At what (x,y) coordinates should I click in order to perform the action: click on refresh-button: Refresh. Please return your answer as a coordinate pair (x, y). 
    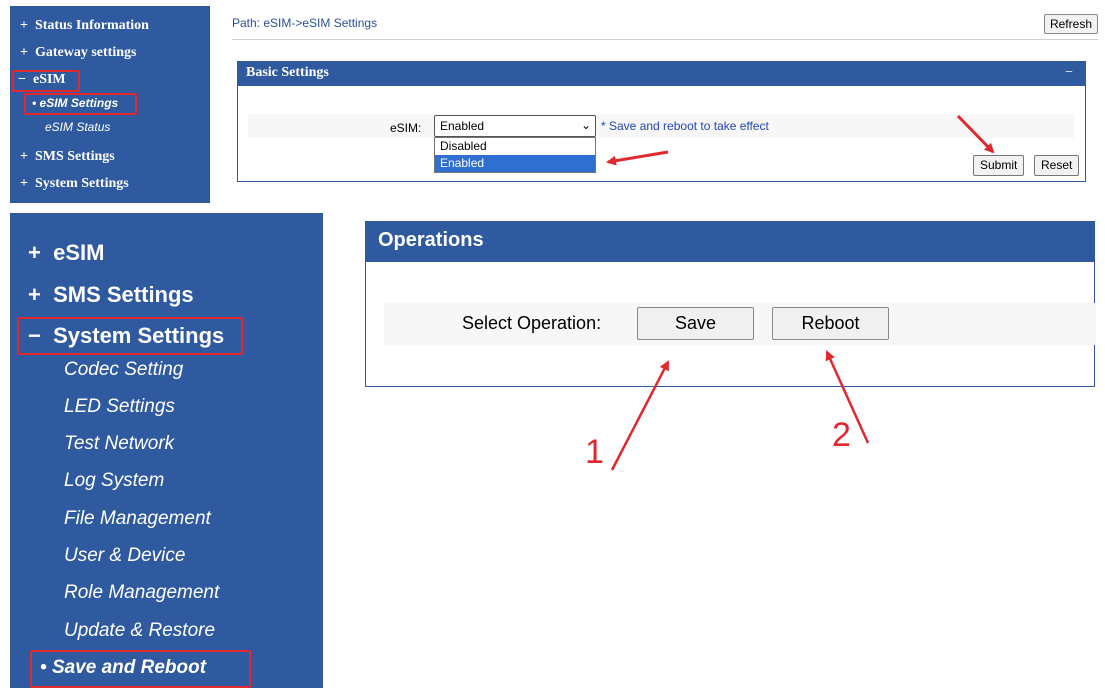
    Looking at the image, I should click on (1070, 24).